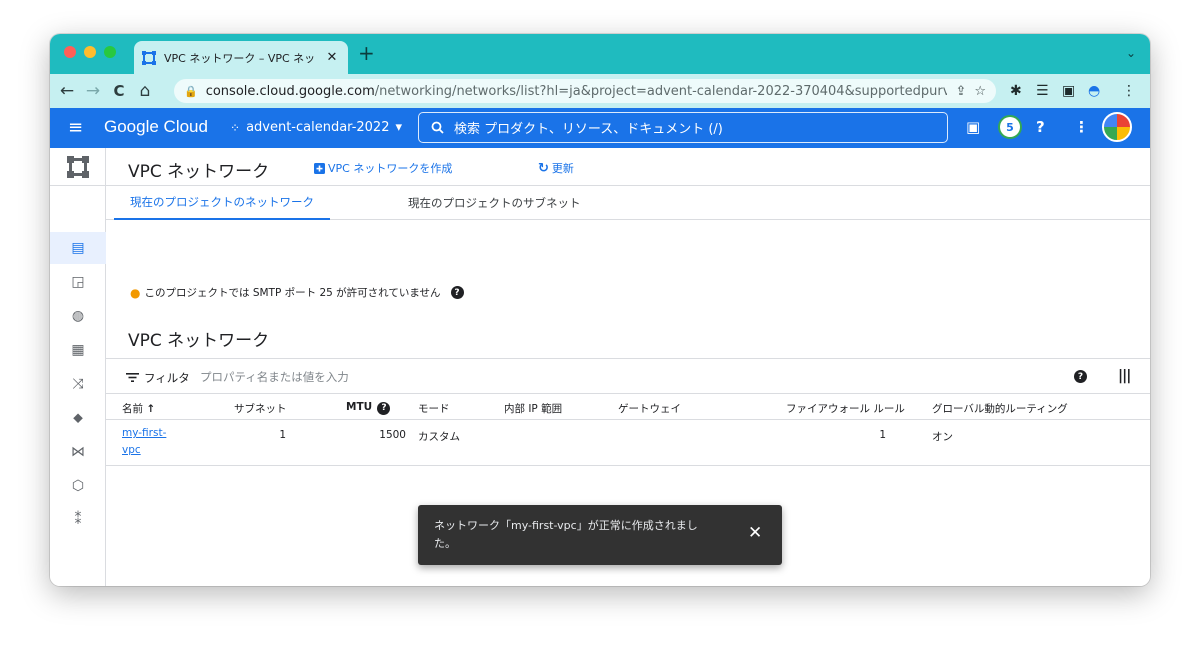  What do you see at coordinates (588, 129) in the screenshot?
I see `search-placeholder: 検索 プロダクト、リソース、ドキュメント (/)` at bounding box center [588, 129].